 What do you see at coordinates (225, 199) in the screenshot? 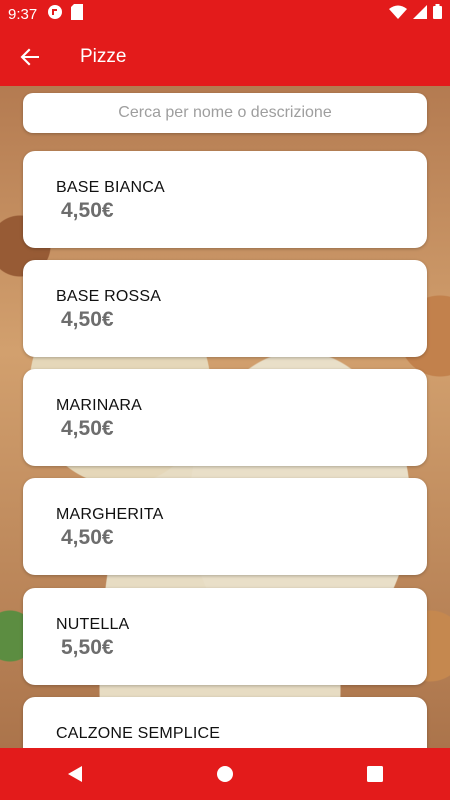
I see `list-item: BASE BIANCA 4,50€` at bounding box center [225, 199].